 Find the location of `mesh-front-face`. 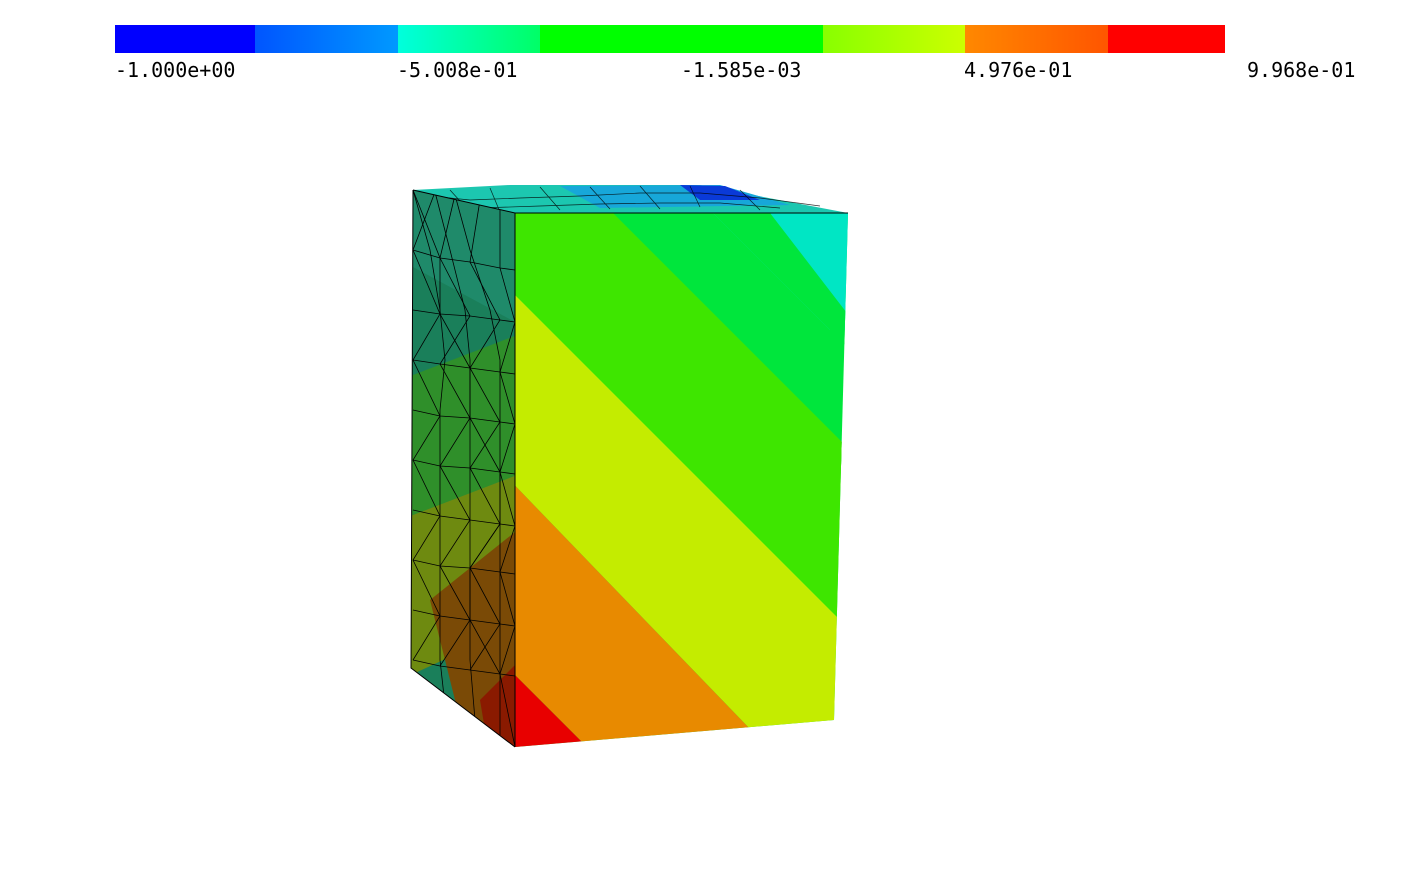

mesh-front-face is located at coordinates (681, 480).